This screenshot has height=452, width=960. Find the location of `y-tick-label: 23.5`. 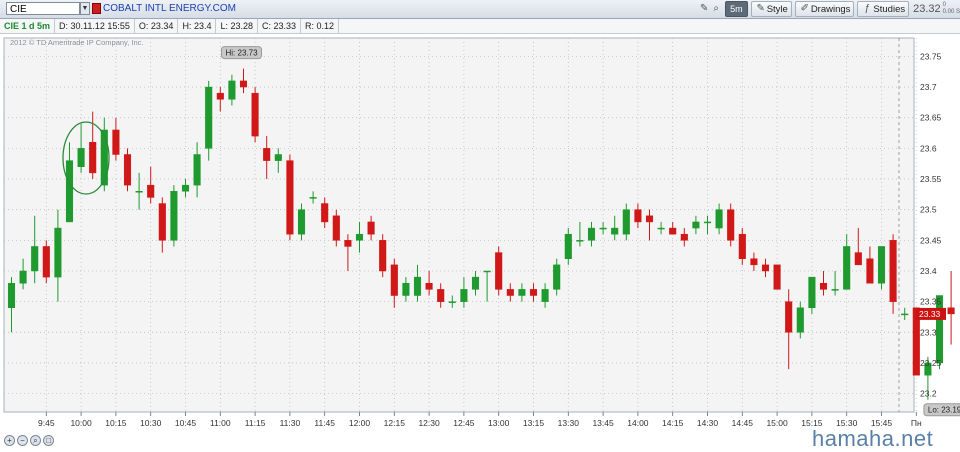

y-tick-label: 23.5 is located at coordinates (928, 210).